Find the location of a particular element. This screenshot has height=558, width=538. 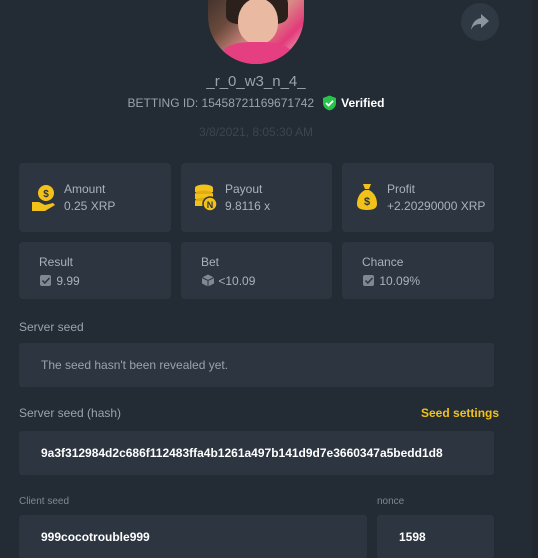

profit-card: $ Profit +2.20290000 XRP is located at coordinates (418, 197).